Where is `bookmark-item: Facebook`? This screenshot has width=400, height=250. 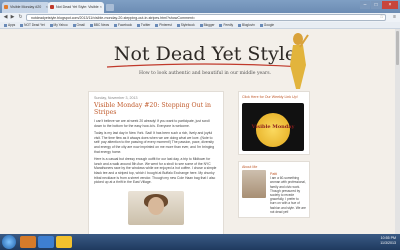 bookmark-item: Facebook is located at coordinates (123, 25).